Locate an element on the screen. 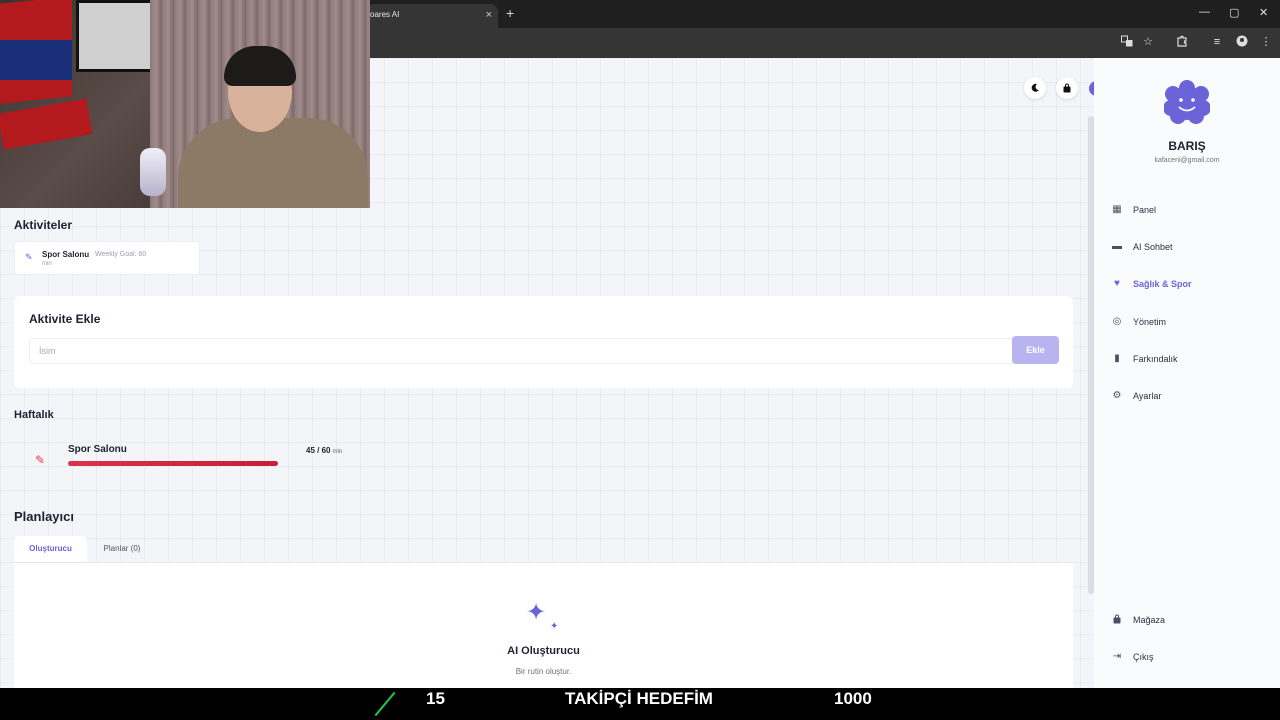  sidebar-item-health: ♥ Sağlık & Spor is located at coordinates (1190, 285).